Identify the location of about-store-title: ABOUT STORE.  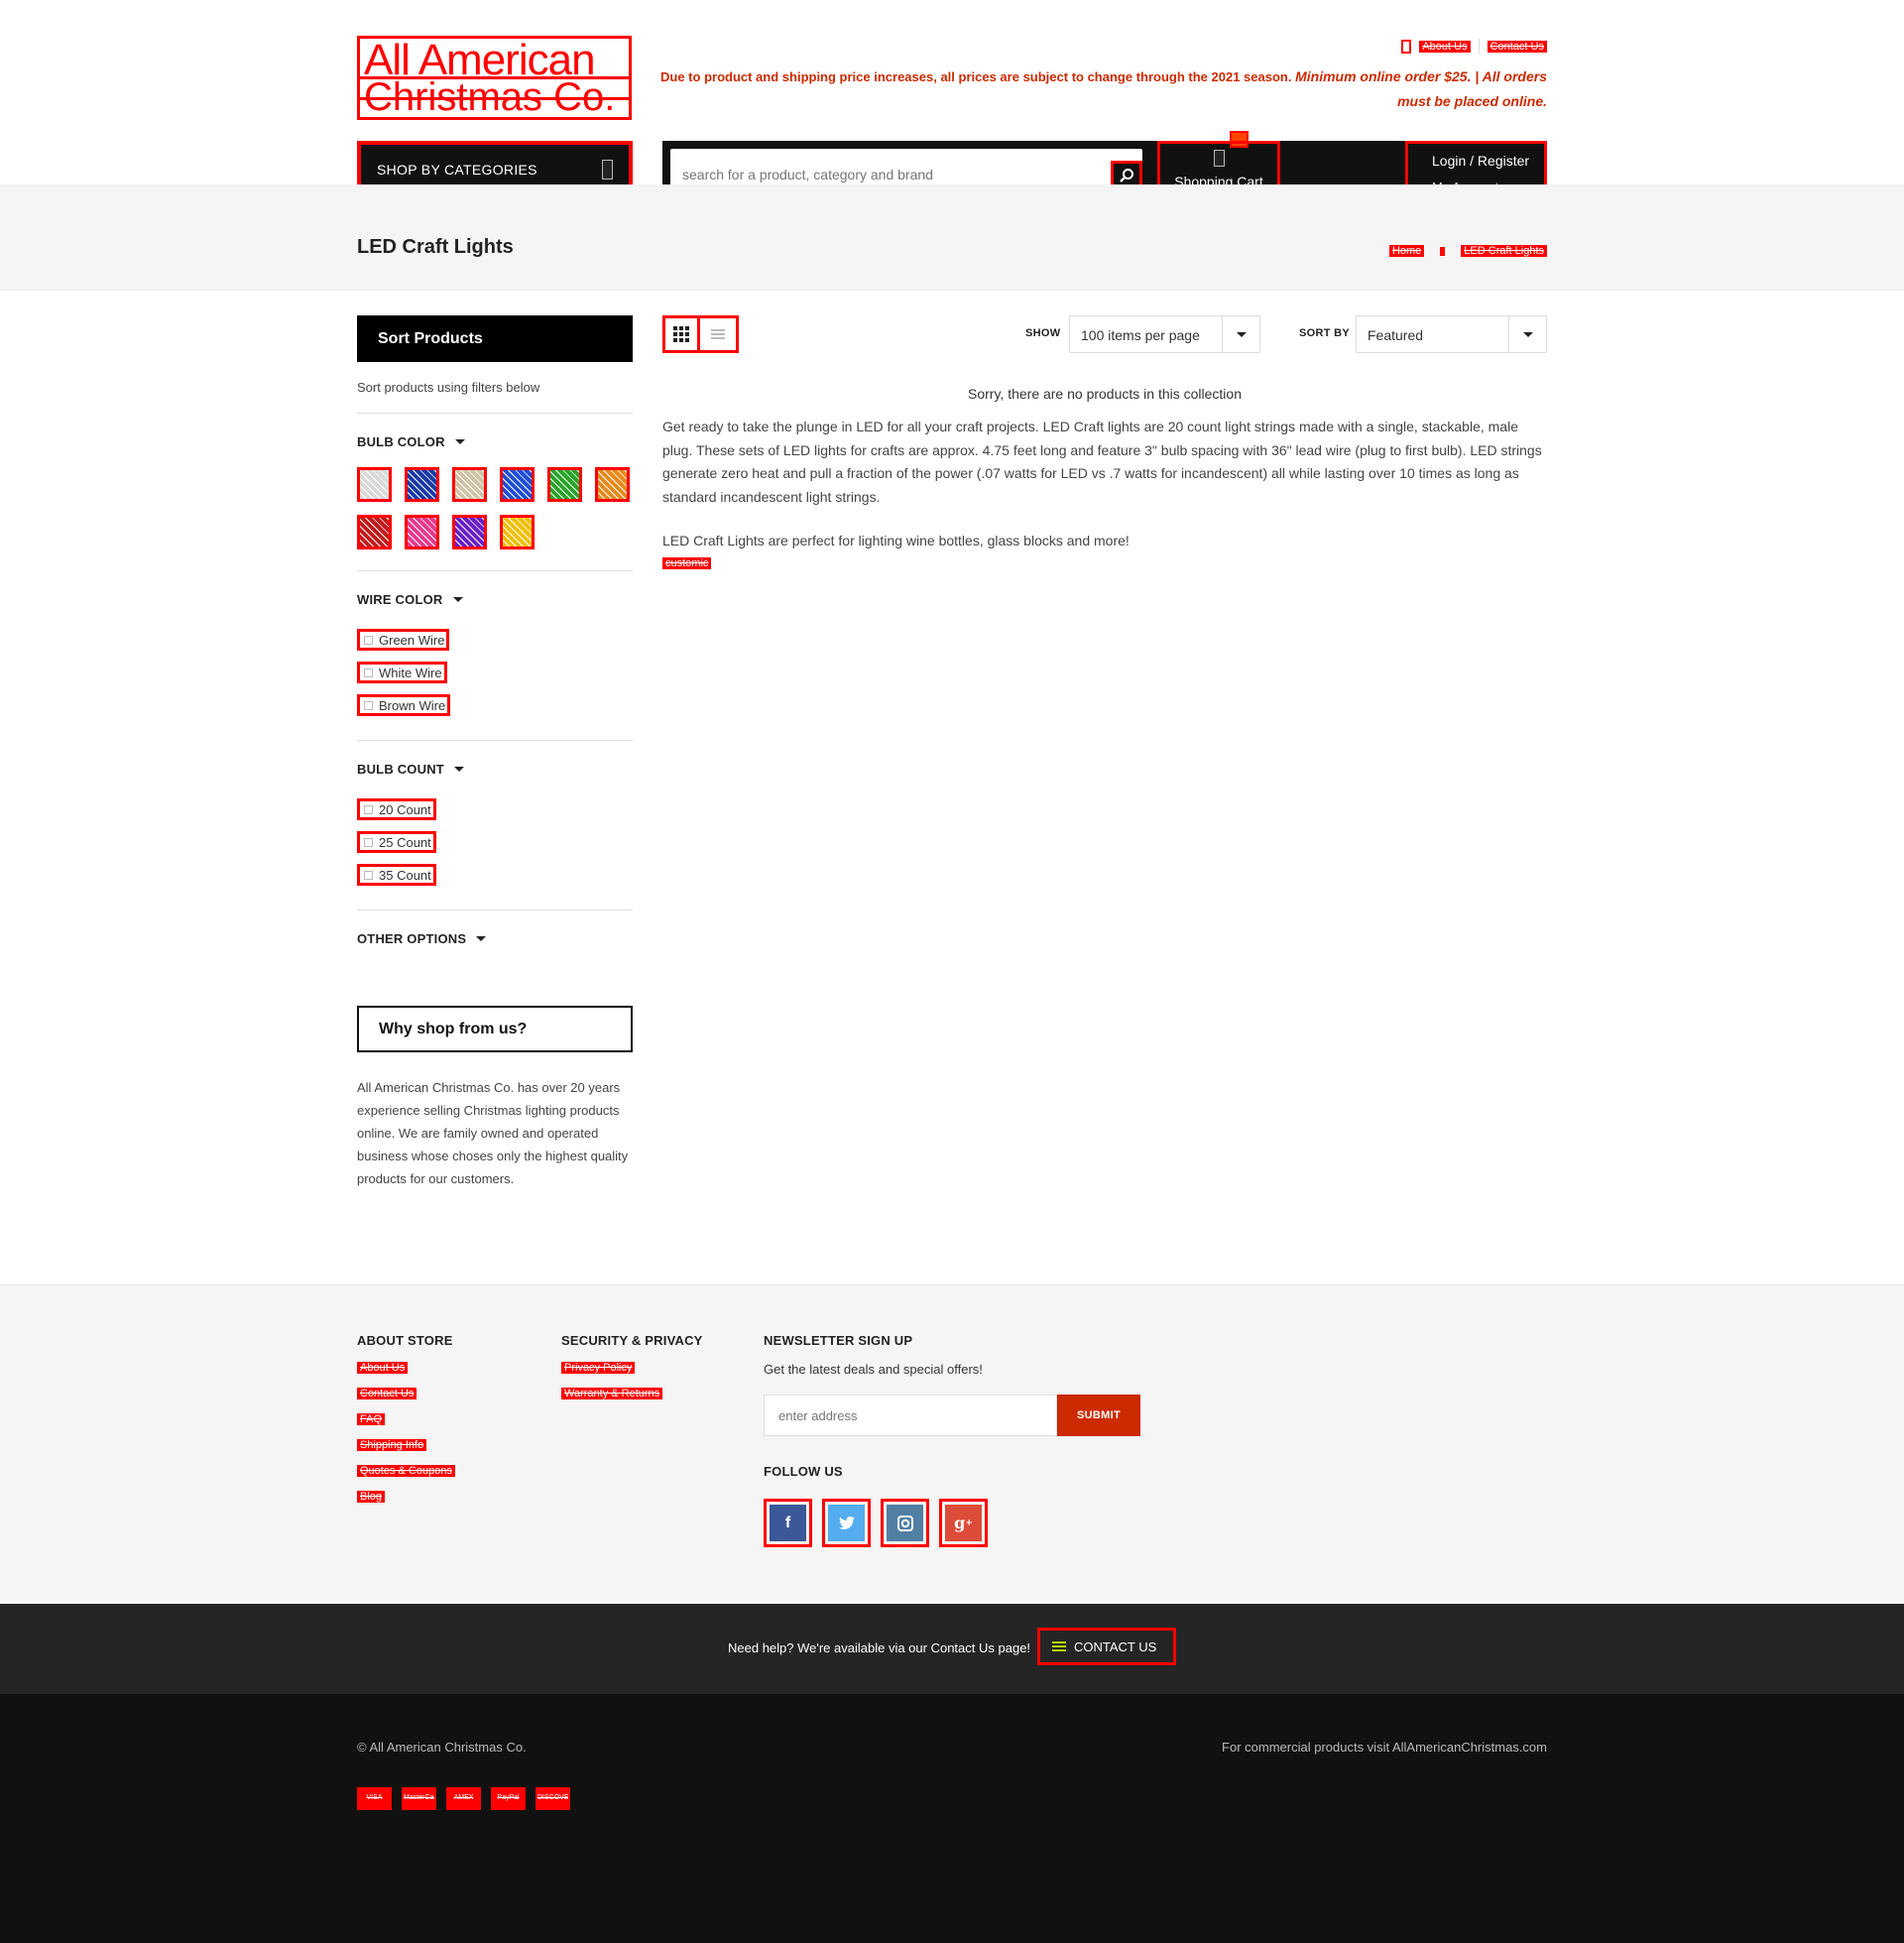
(405, 1341).